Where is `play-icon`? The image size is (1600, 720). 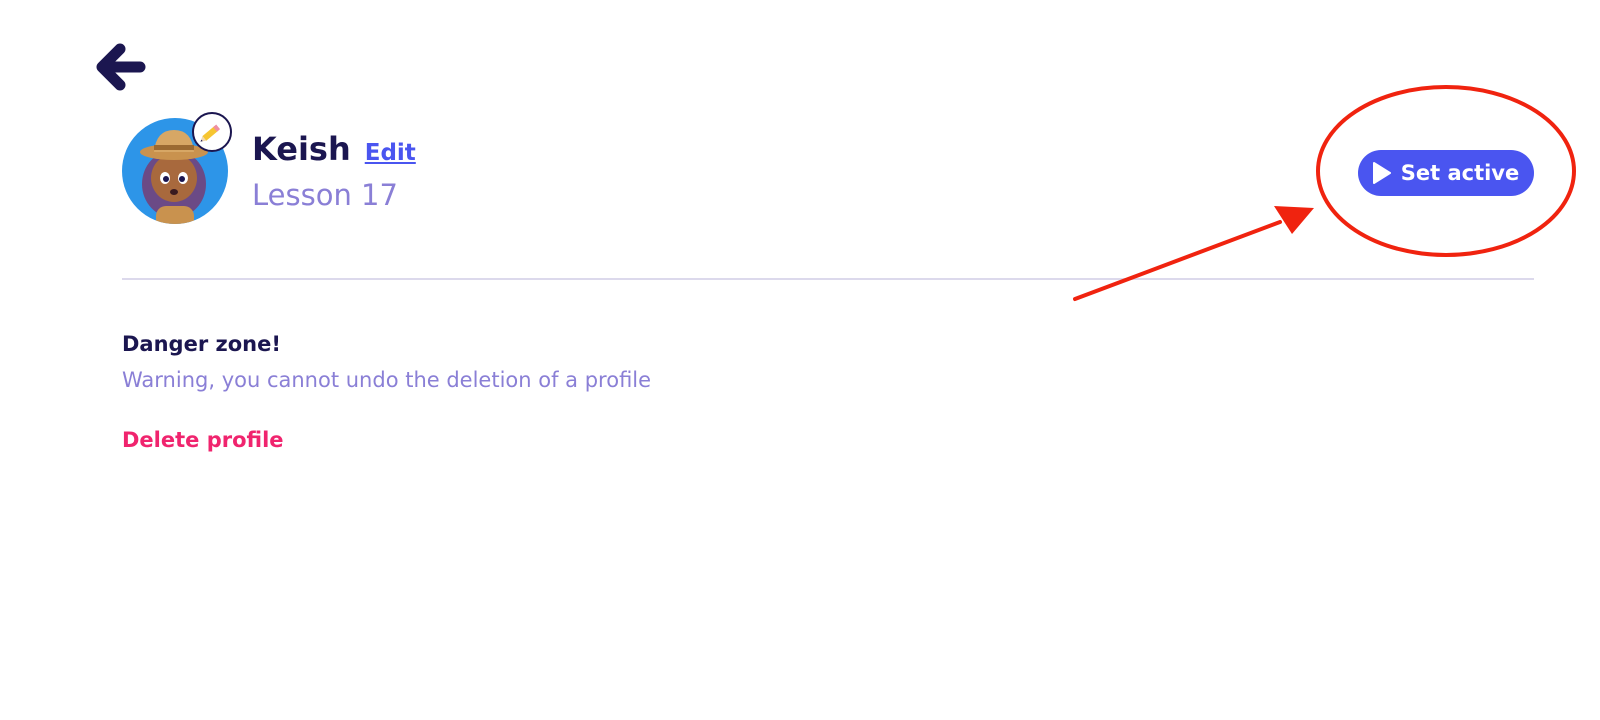
play-icon is located at coordinates (1381, 173).